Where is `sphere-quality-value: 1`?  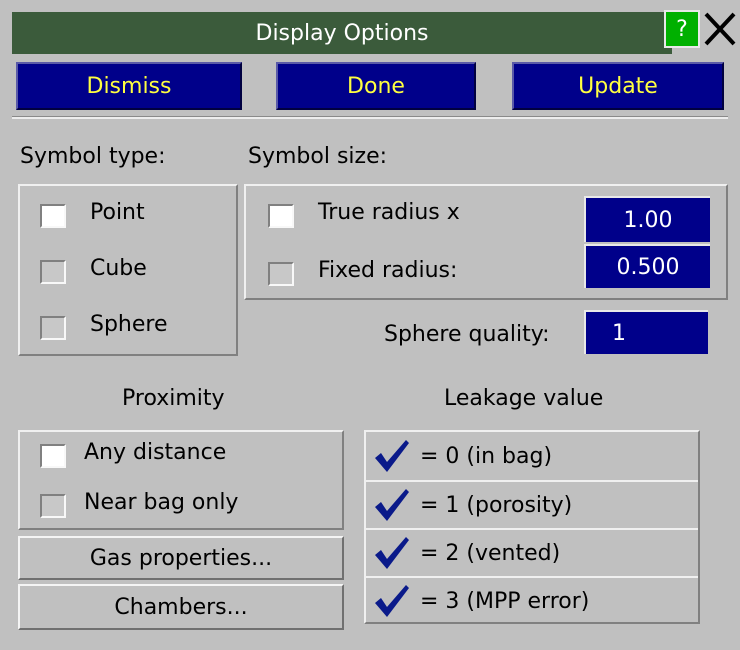
sphere-quality-value: 1 is located at coordinates (646, 332).